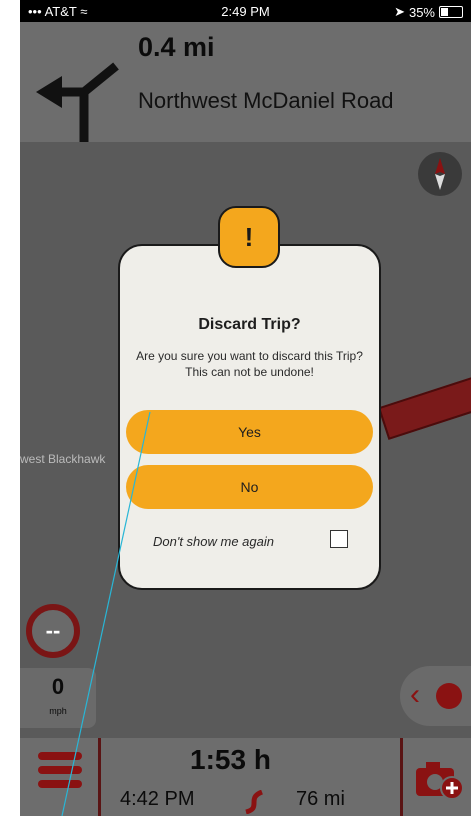 The image size is (471, 816). What do you see at coordinates (320, 799) in the screenshot?
I see `trip-distance: 76 mi` at bounding box center [320, 799].